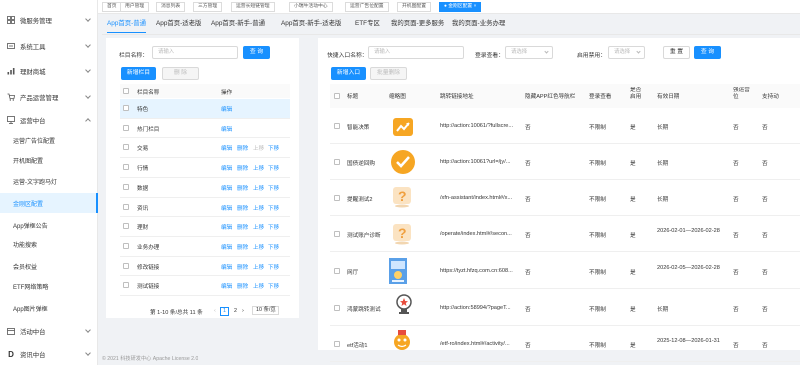 The width and height of the screenshot is (800, 365). What do you see at coordinates (414, 7) in the screenshot?
I see `page-tab-splash-config: 开机图配置` at bounding box center [414, 7].